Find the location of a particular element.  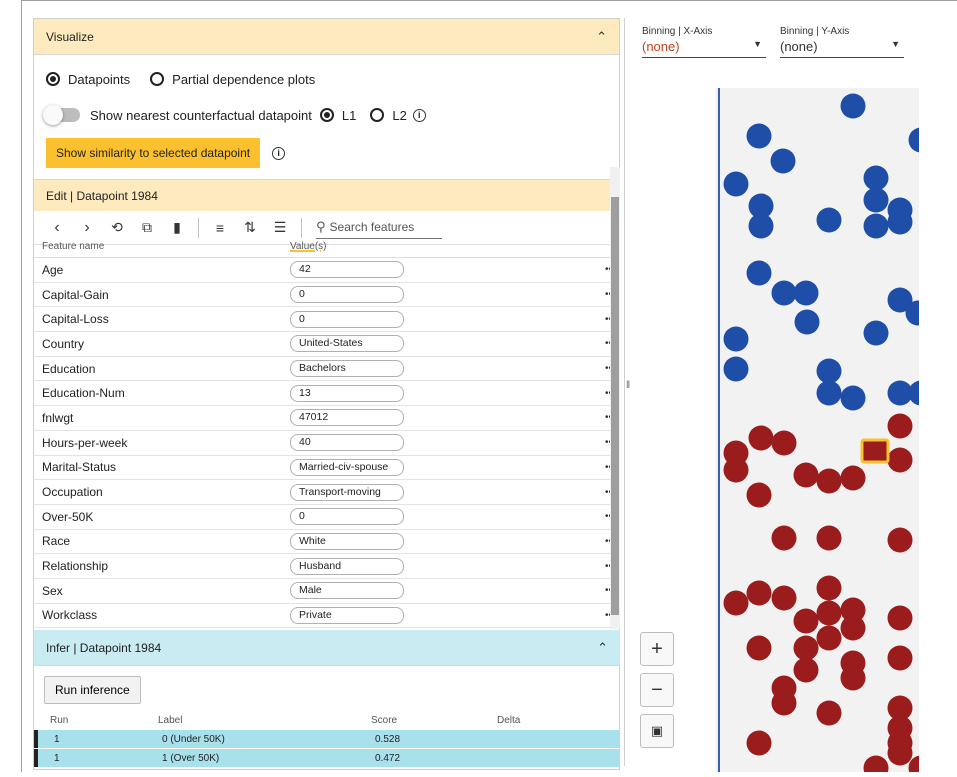

feature-value-input: 42 is located at coordinates (347, 270).